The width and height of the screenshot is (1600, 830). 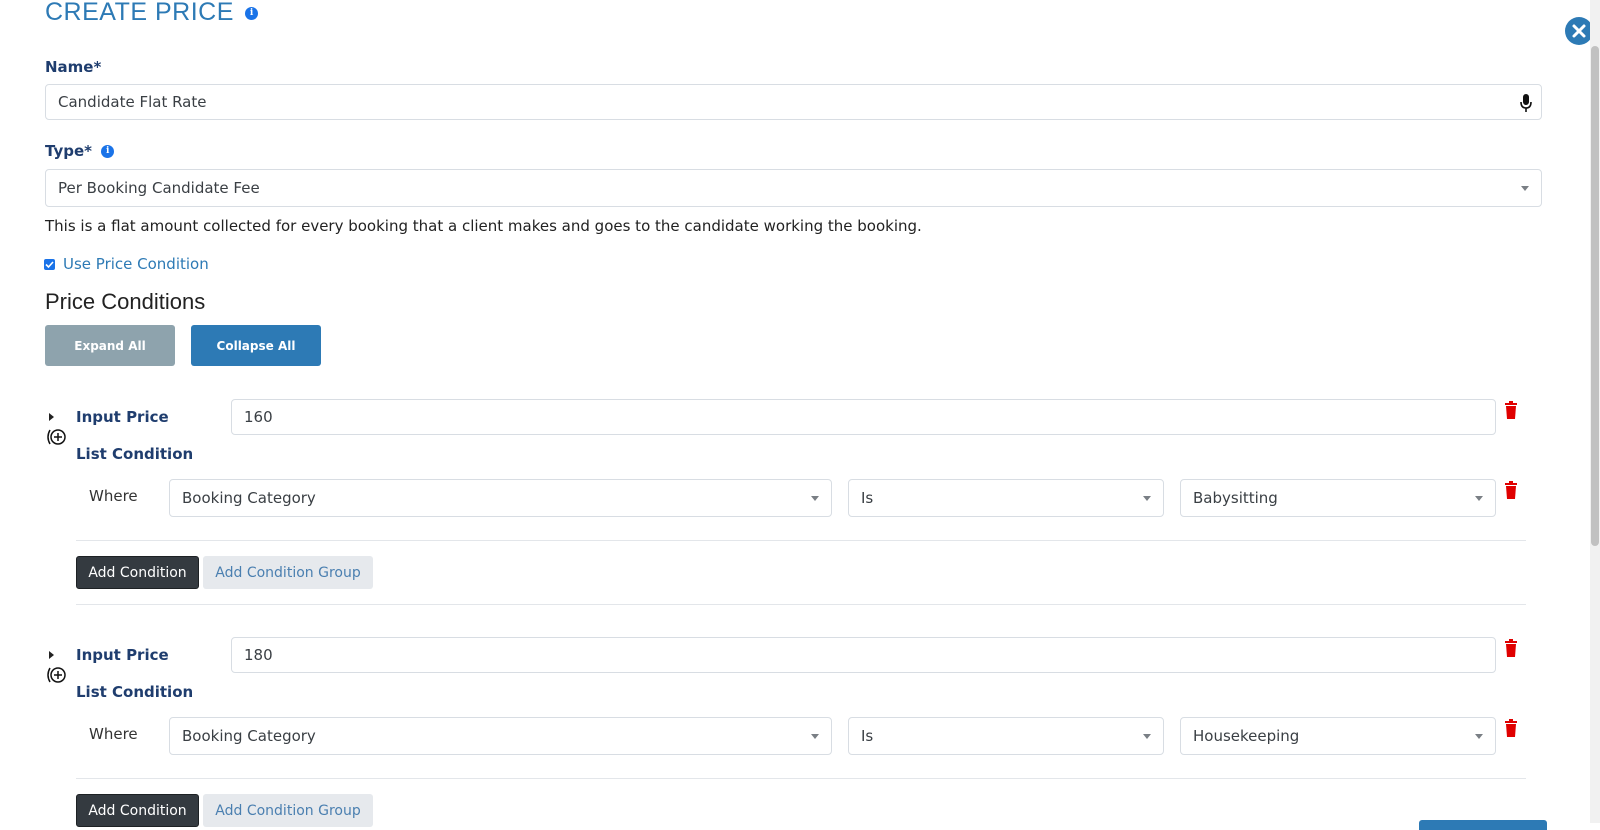 I want to click on condition-value-select: Housekeeping, so click(x=1338, y=736).